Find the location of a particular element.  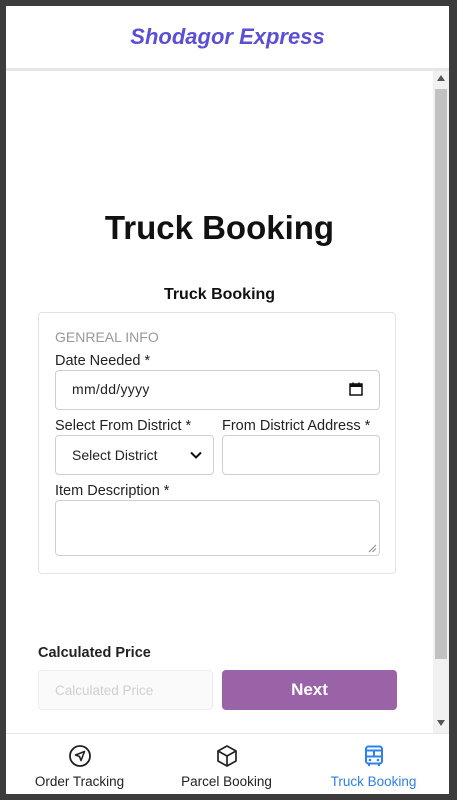

nav-order-tracking: Order Tracking is located at coordinates (79, 764).